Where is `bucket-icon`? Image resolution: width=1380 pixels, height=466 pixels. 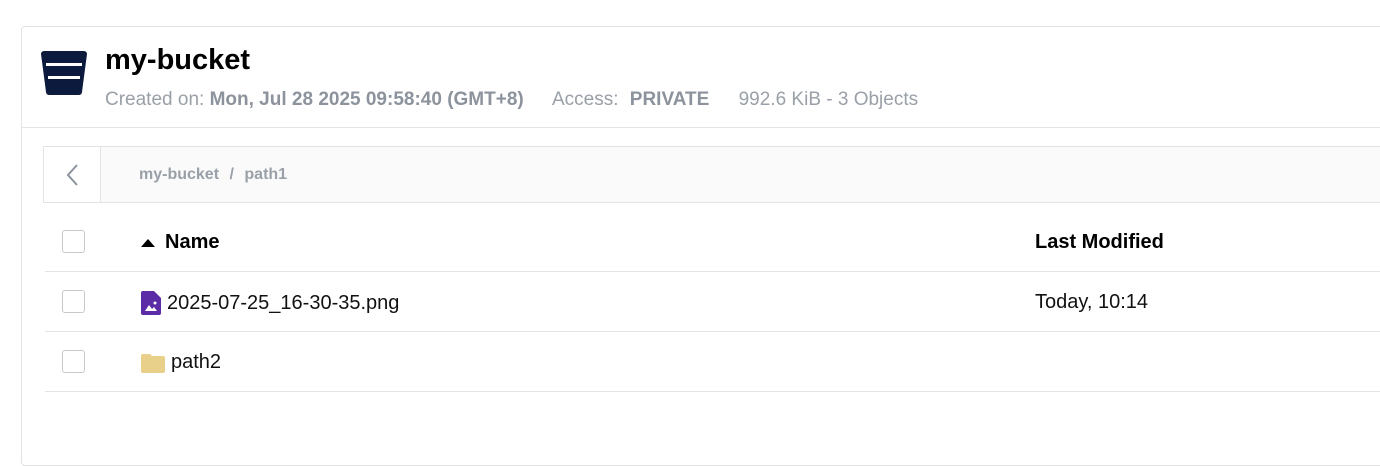
bucket-icon is located at coordinates (64, 73).